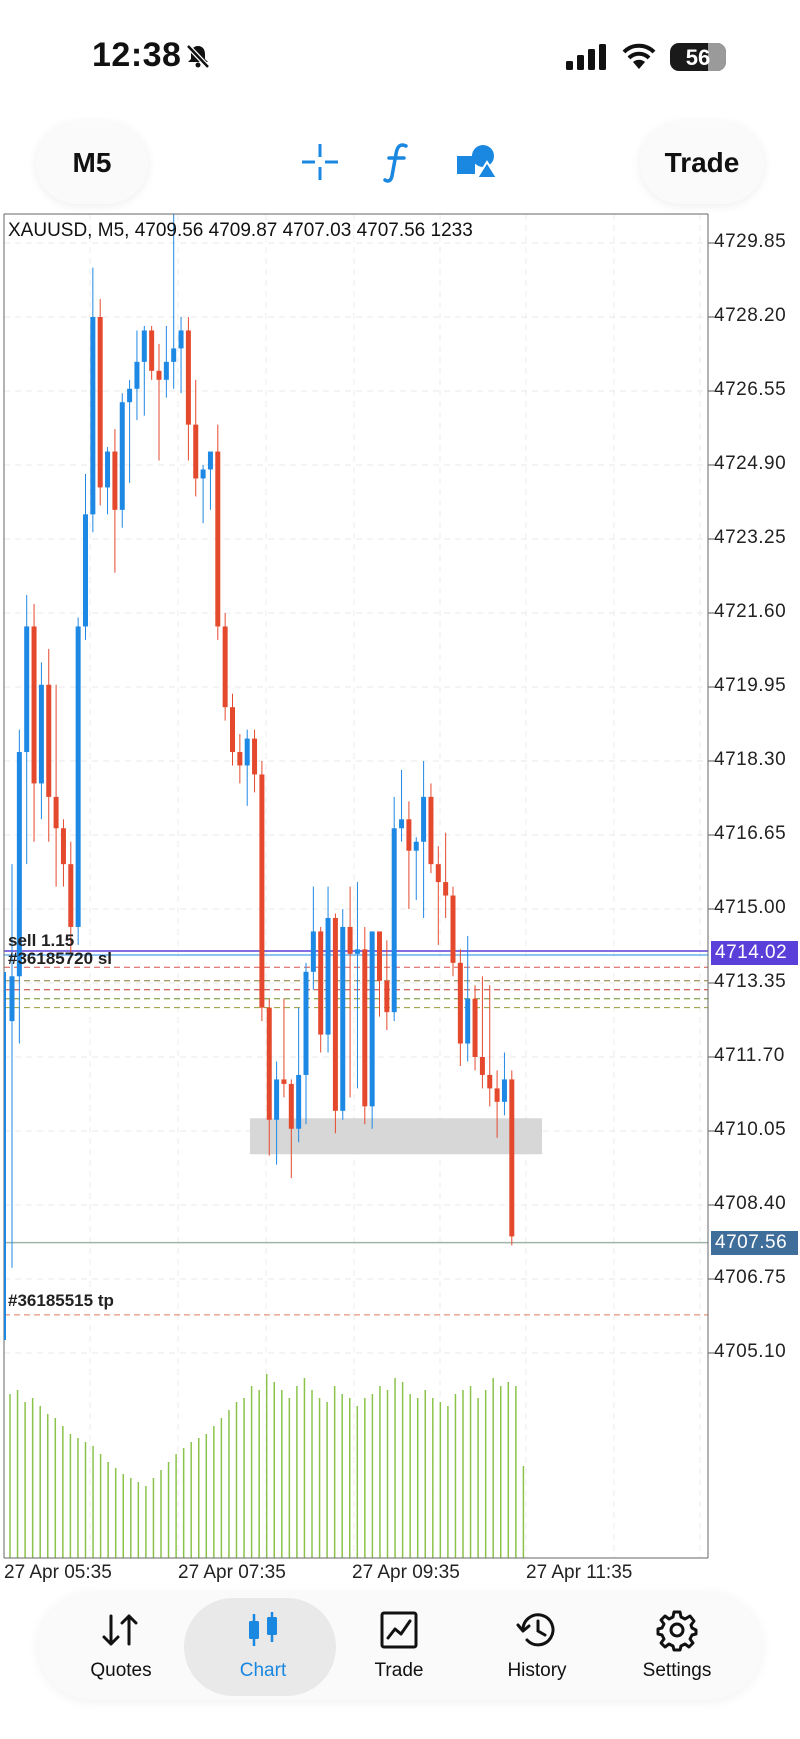 This screenshot has height=1739, width=800. What do you see at coordinates (121, 1670) in the screenshot?
I see `nav-quotes-label: Quotes` at bounding box center [121, 1670].